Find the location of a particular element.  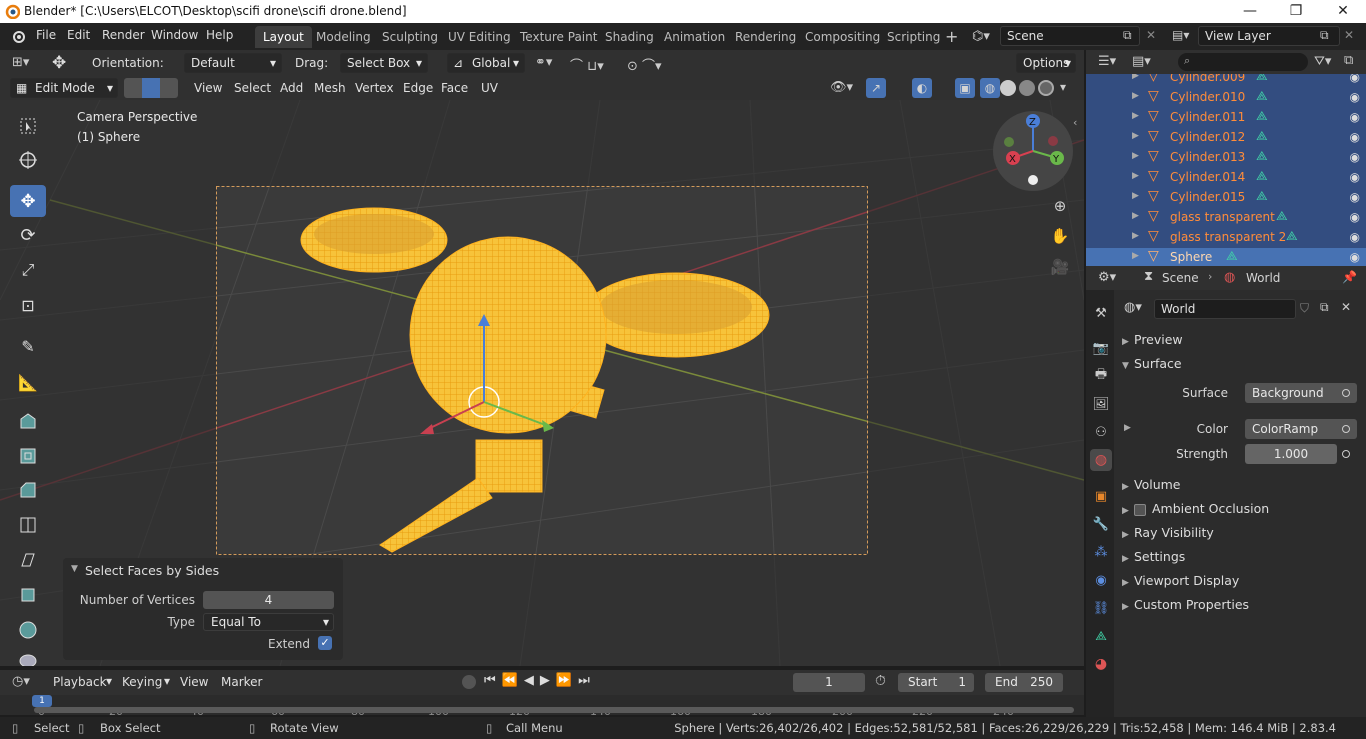

rotate-tool-icon: ⟳ is located at coordinates (28, 235).